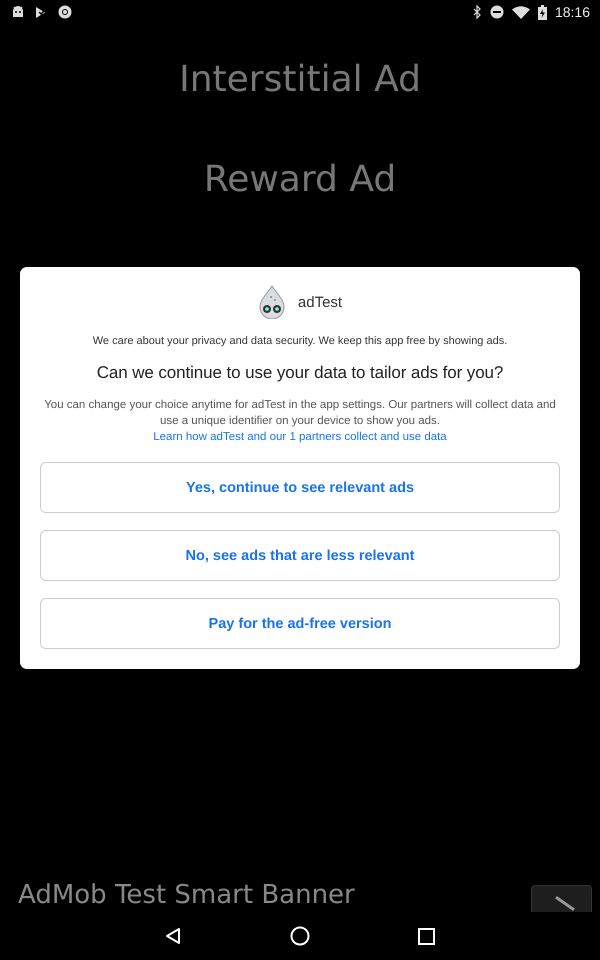 Image resolution: width=600 pixels, height=960 pixels. I want to click on play-store-icon, so click(41, 12).